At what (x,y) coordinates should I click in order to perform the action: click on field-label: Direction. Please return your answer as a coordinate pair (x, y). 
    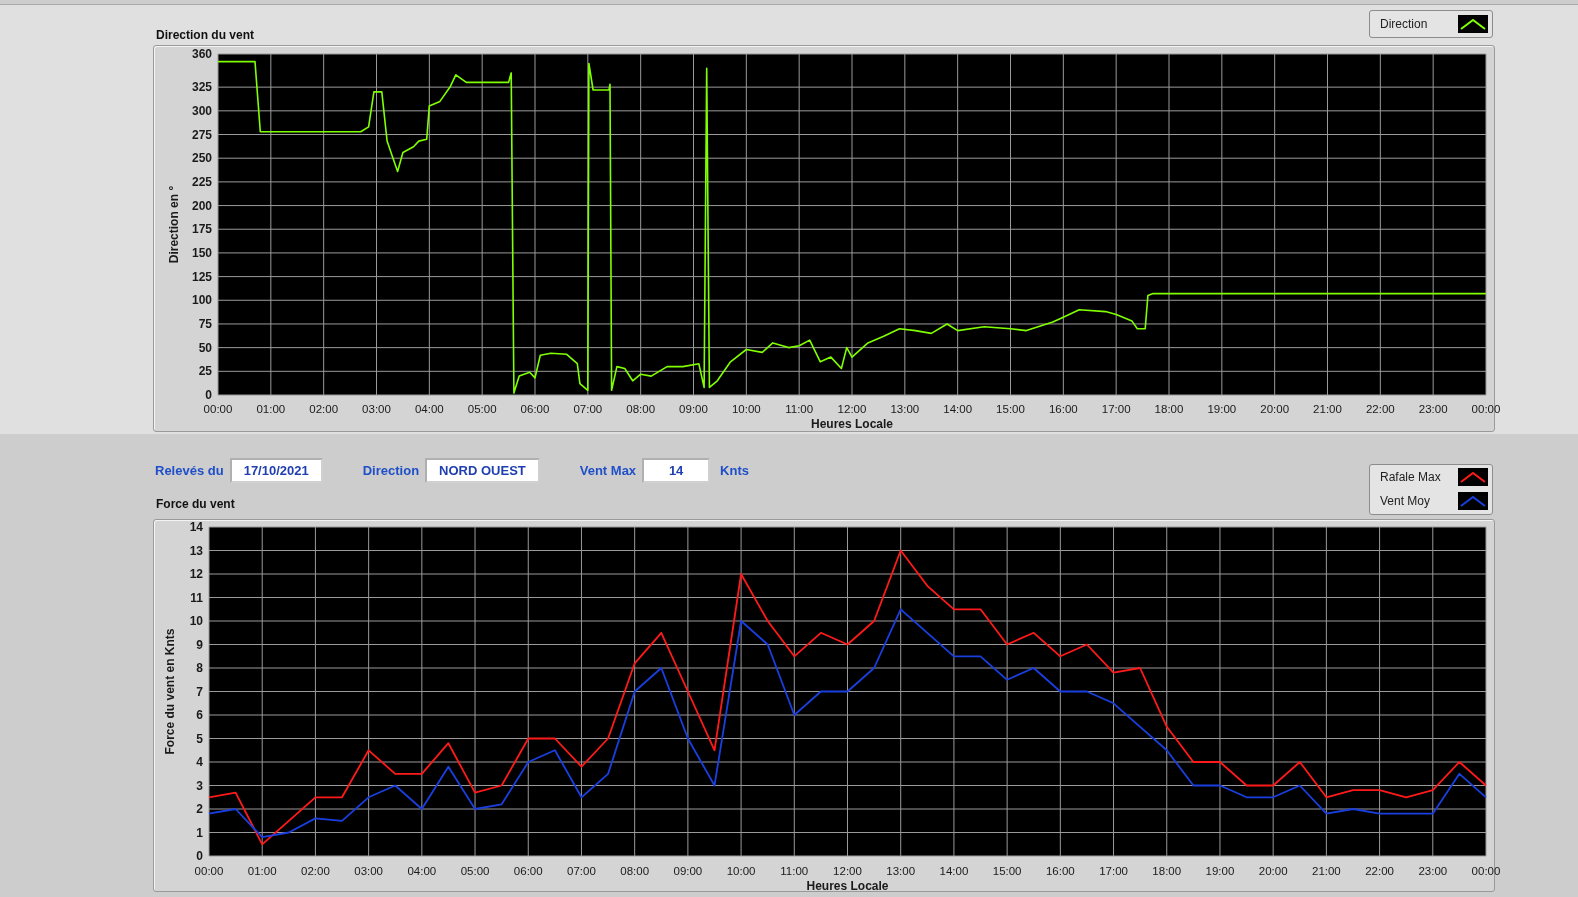
    Looking at the image, I should click on (391, 470).